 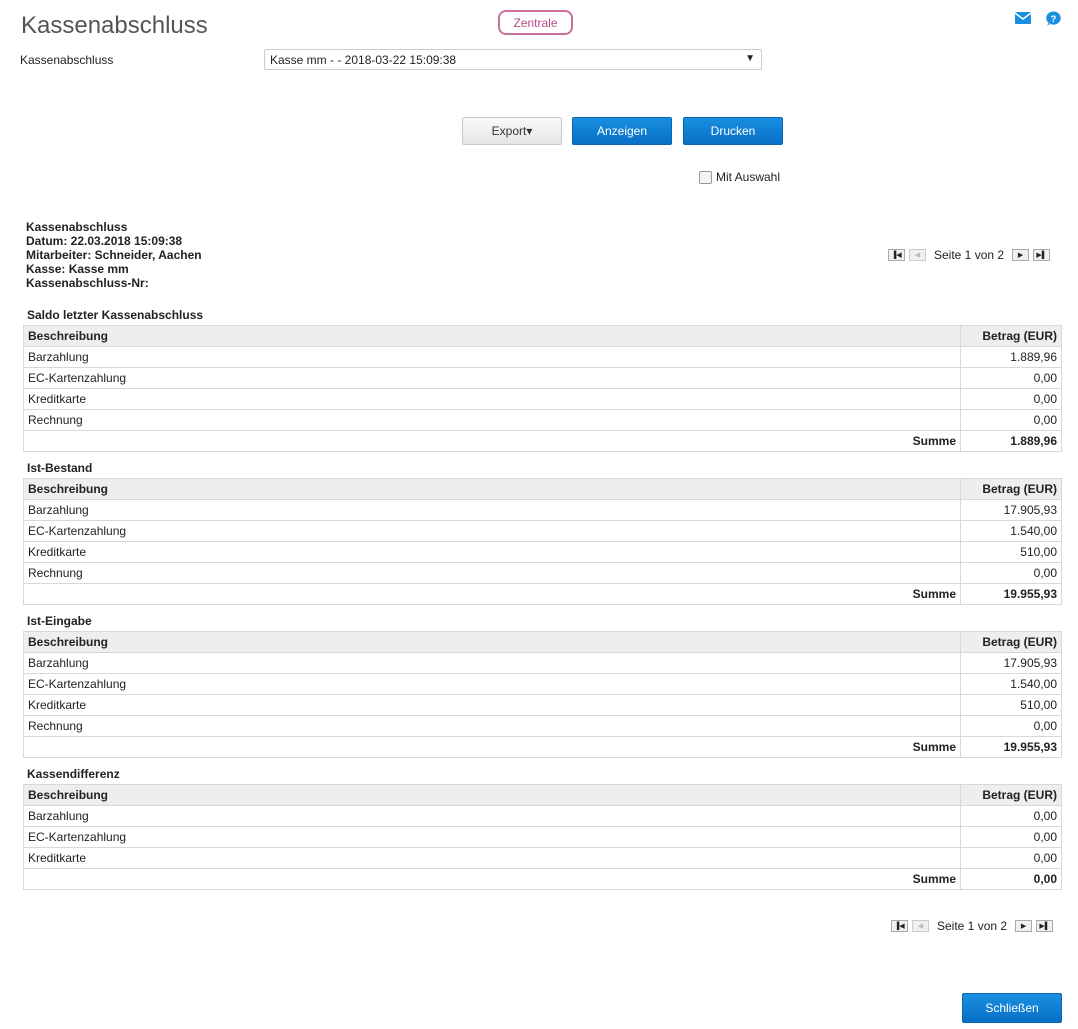 What do you see at coordinates (67, 60) in the screenshot?
I see `kassenabschluss-label: Kassenabschluss` at bounding box center [67, 60].